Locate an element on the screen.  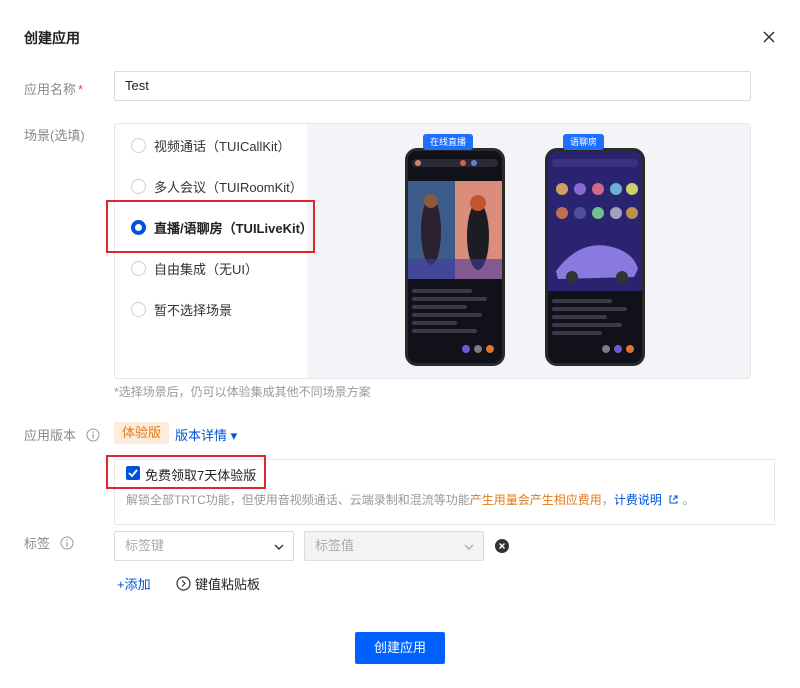
plus-icon: + is located at coordinates (121, 584).